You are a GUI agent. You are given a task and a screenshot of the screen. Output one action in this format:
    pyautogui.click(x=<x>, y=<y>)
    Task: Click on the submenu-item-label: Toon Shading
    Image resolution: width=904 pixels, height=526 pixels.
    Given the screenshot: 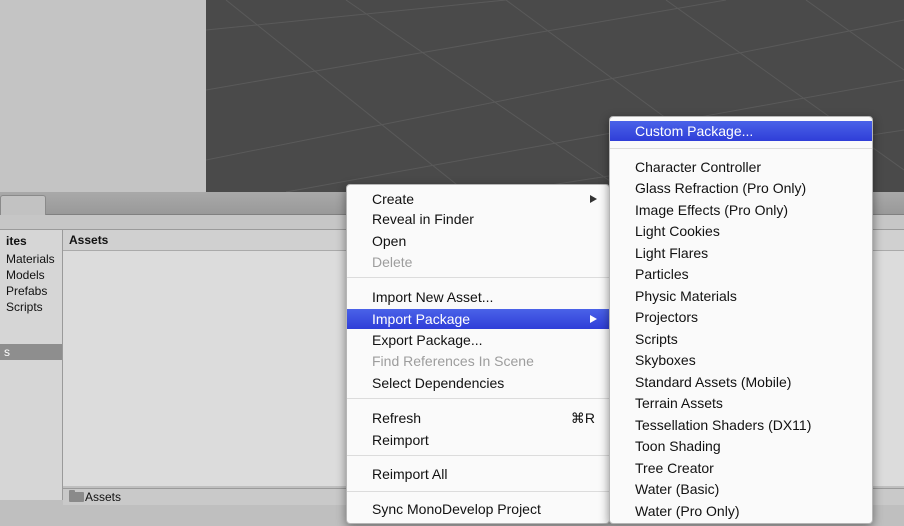 What is the action you would take?
    pyautogui.click(x=678, y=446)
    